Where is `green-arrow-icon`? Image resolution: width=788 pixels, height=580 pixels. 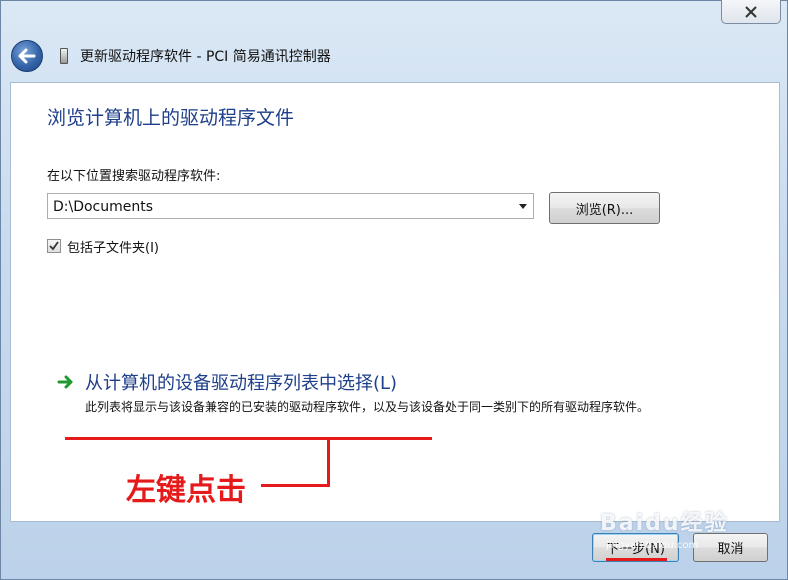
green-arrow-icon is located at coordinates (65, 382).